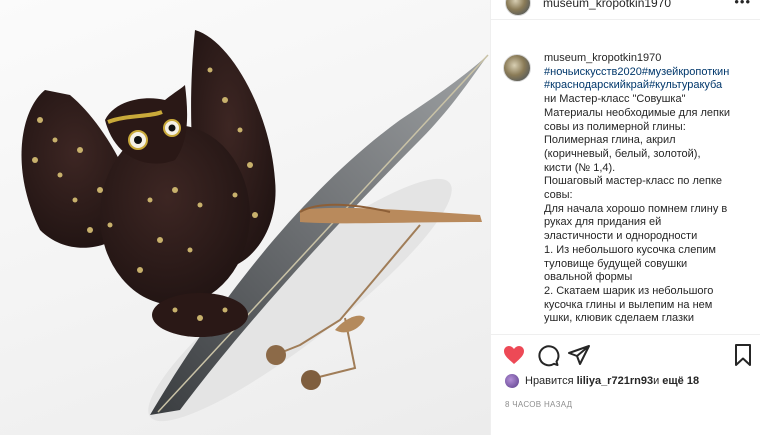 The image size is (760, 435). What do you see at coordinates (636, 208) in the screenshot?
I see `caption-line: Для начала хорошо помнем глину в` at bounding box center [636, 208].